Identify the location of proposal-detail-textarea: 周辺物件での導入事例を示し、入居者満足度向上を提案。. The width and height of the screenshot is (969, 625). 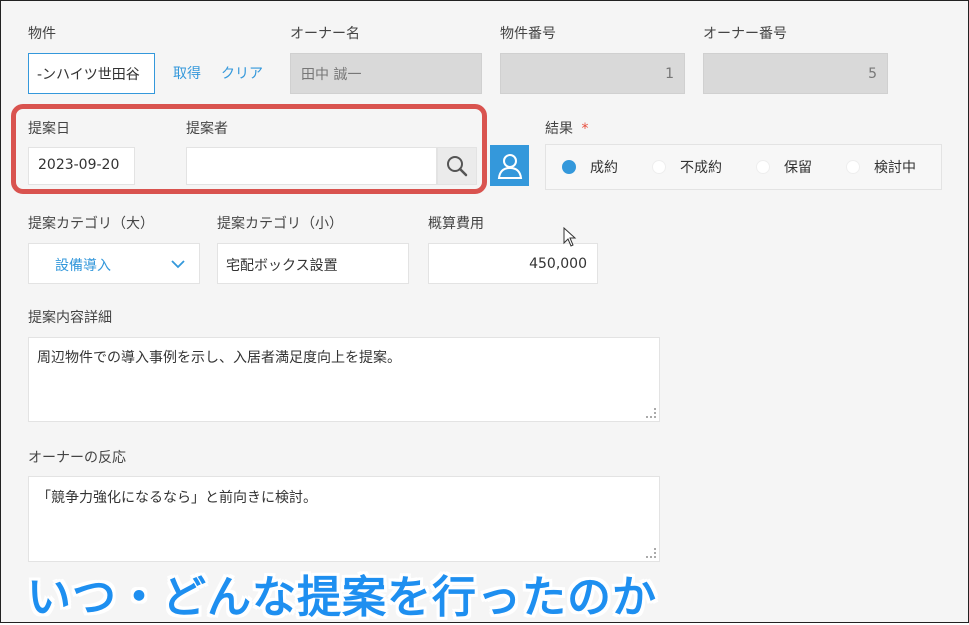
(344, 379).